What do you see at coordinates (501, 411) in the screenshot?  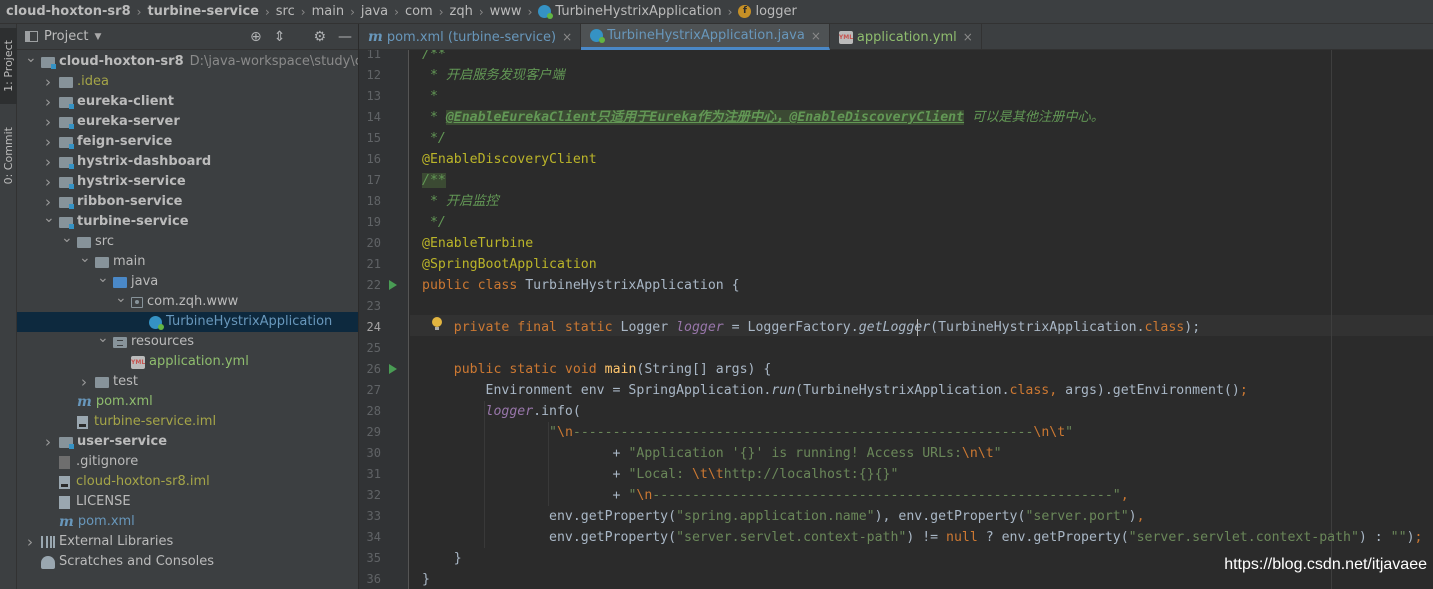 I see `code-line: logger.info(` at bounding box center [501, 411].